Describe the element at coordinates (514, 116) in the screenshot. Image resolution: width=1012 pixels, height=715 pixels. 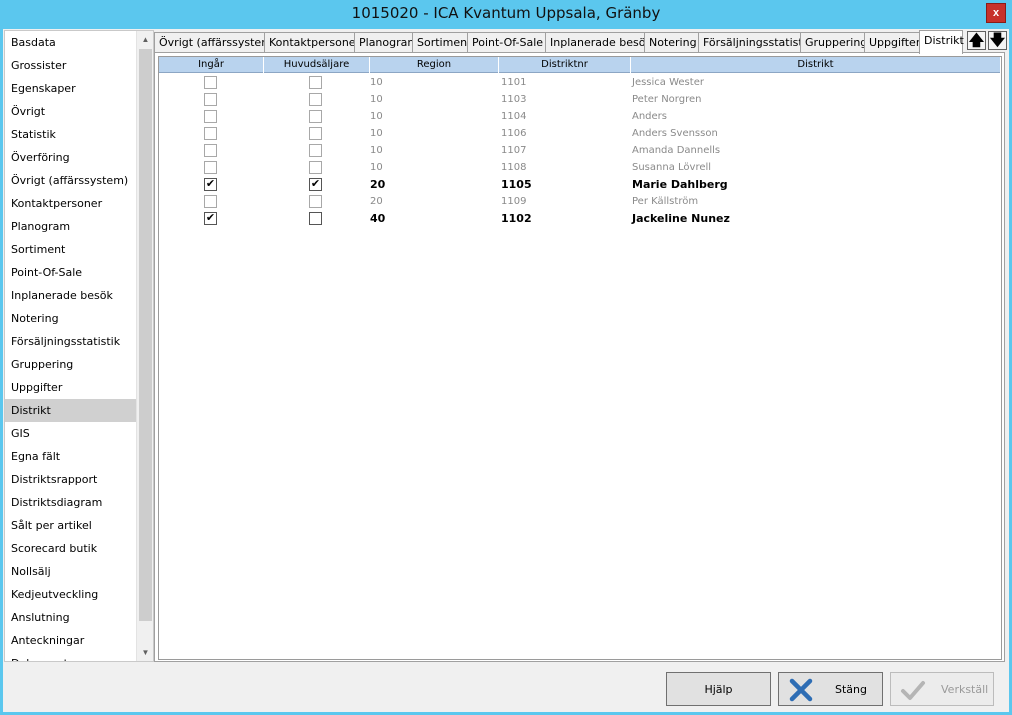
I see `distriktnr-cell: 1104` at that location.